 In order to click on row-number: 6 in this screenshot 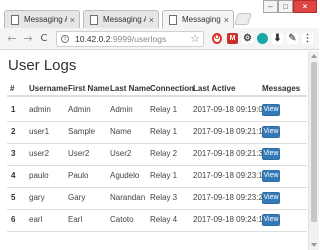, I will do `click(13, 219)`.